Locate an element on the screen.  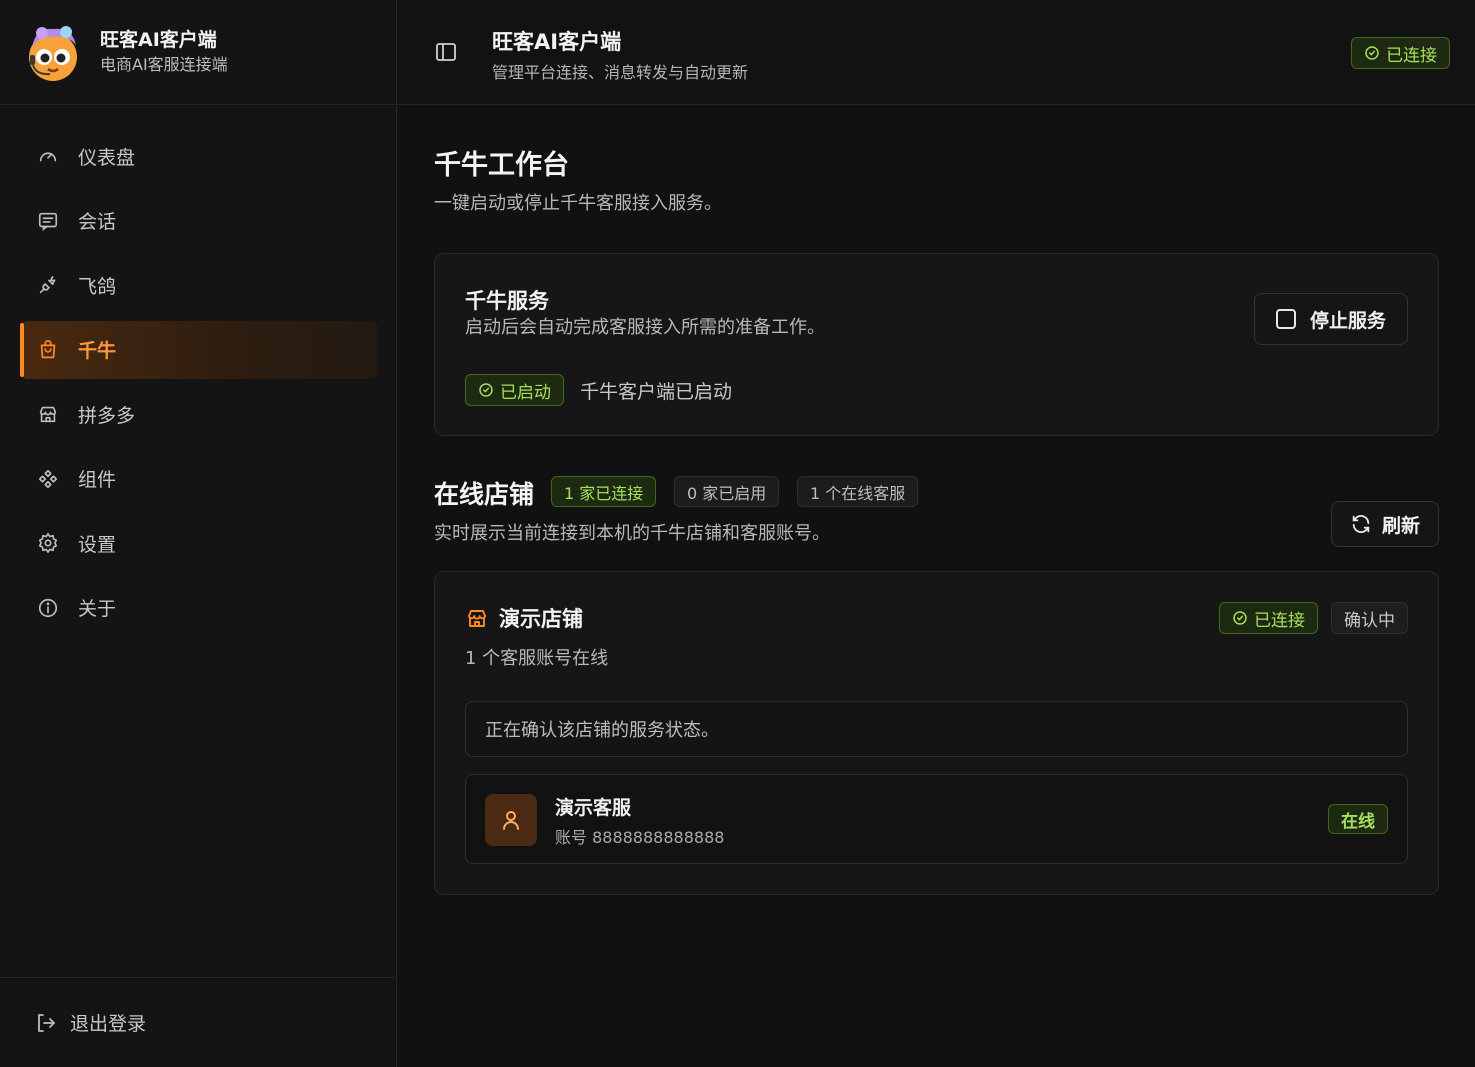
logout-icon is located at coordinates (46, 1023).